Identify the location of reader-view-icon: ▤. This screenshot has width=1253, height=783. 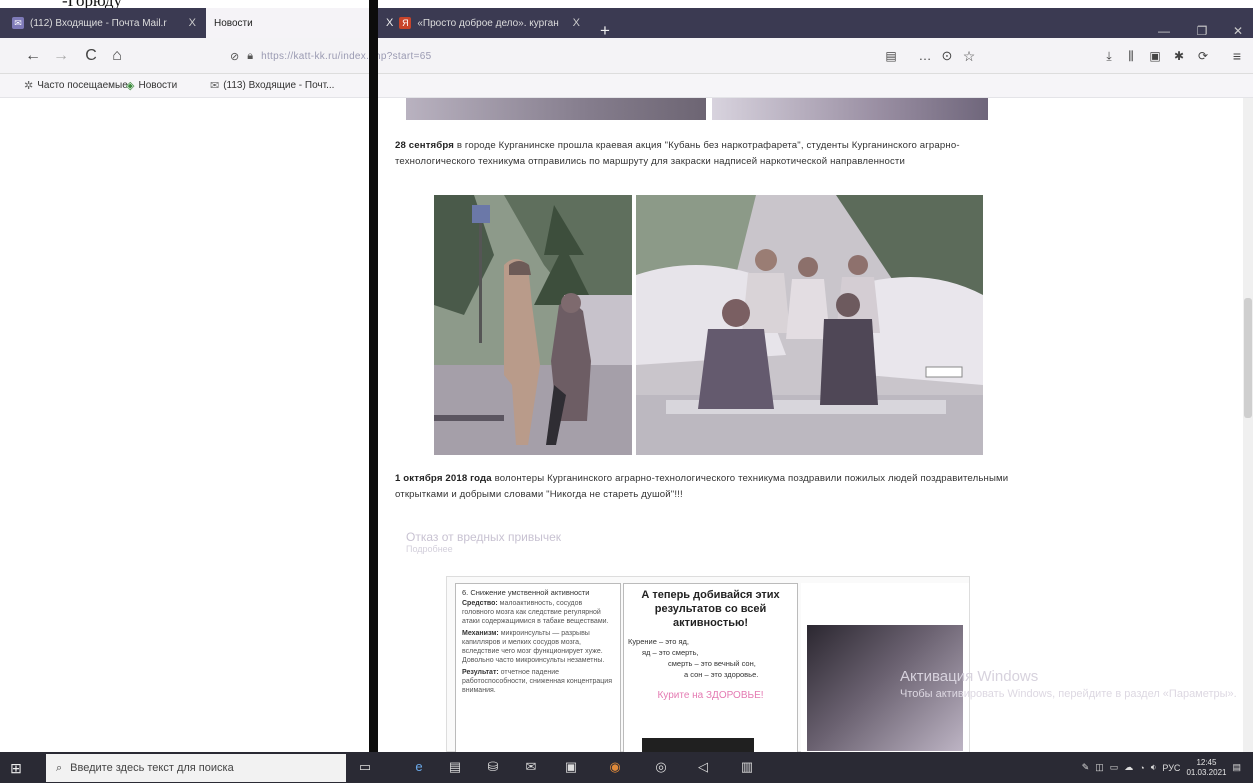
(891, 56).